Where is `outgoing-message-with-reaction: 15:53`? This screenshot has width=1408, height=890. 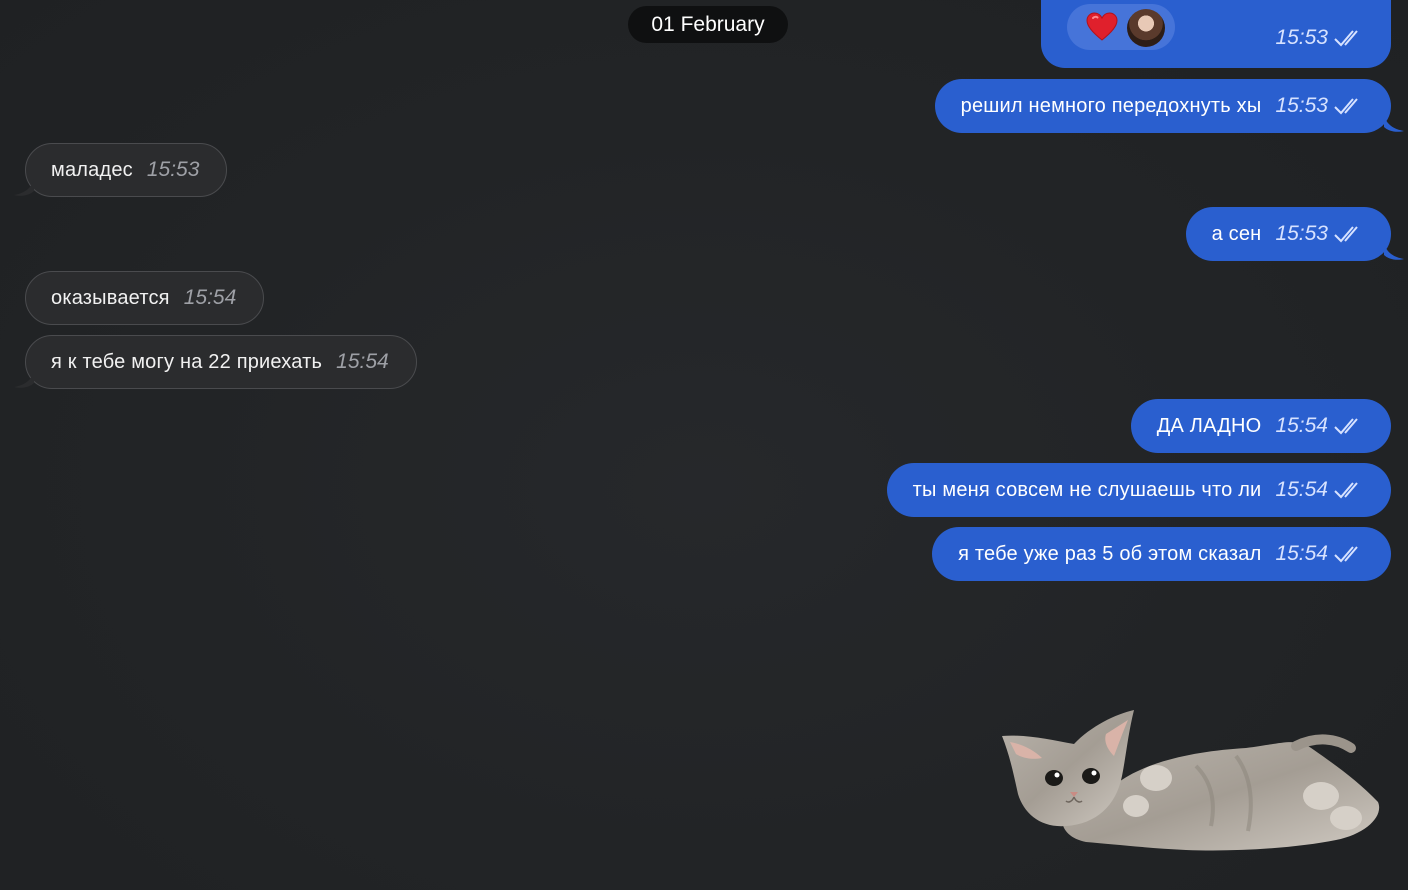 outgoing-message-with-reaction: 15:53 is located at coordinates (1216, 34).